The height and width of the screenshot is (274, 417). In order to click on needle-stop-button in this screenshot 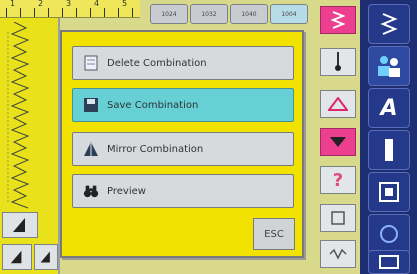, I will do `click(338, 62)`.